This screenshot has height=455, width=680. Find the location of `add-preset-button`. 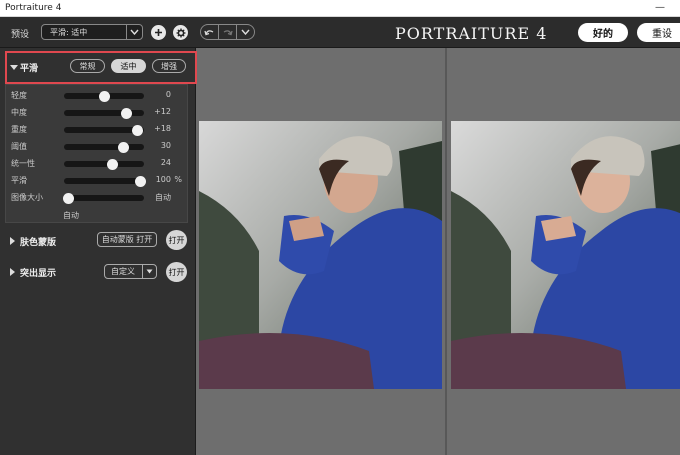

add-preset-button is located at coordinates (158, 32).